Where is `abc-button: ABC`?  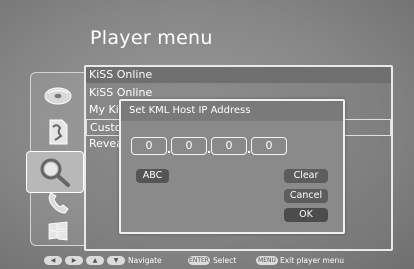 abc-button: ABC is located at coordinates (152, 176).